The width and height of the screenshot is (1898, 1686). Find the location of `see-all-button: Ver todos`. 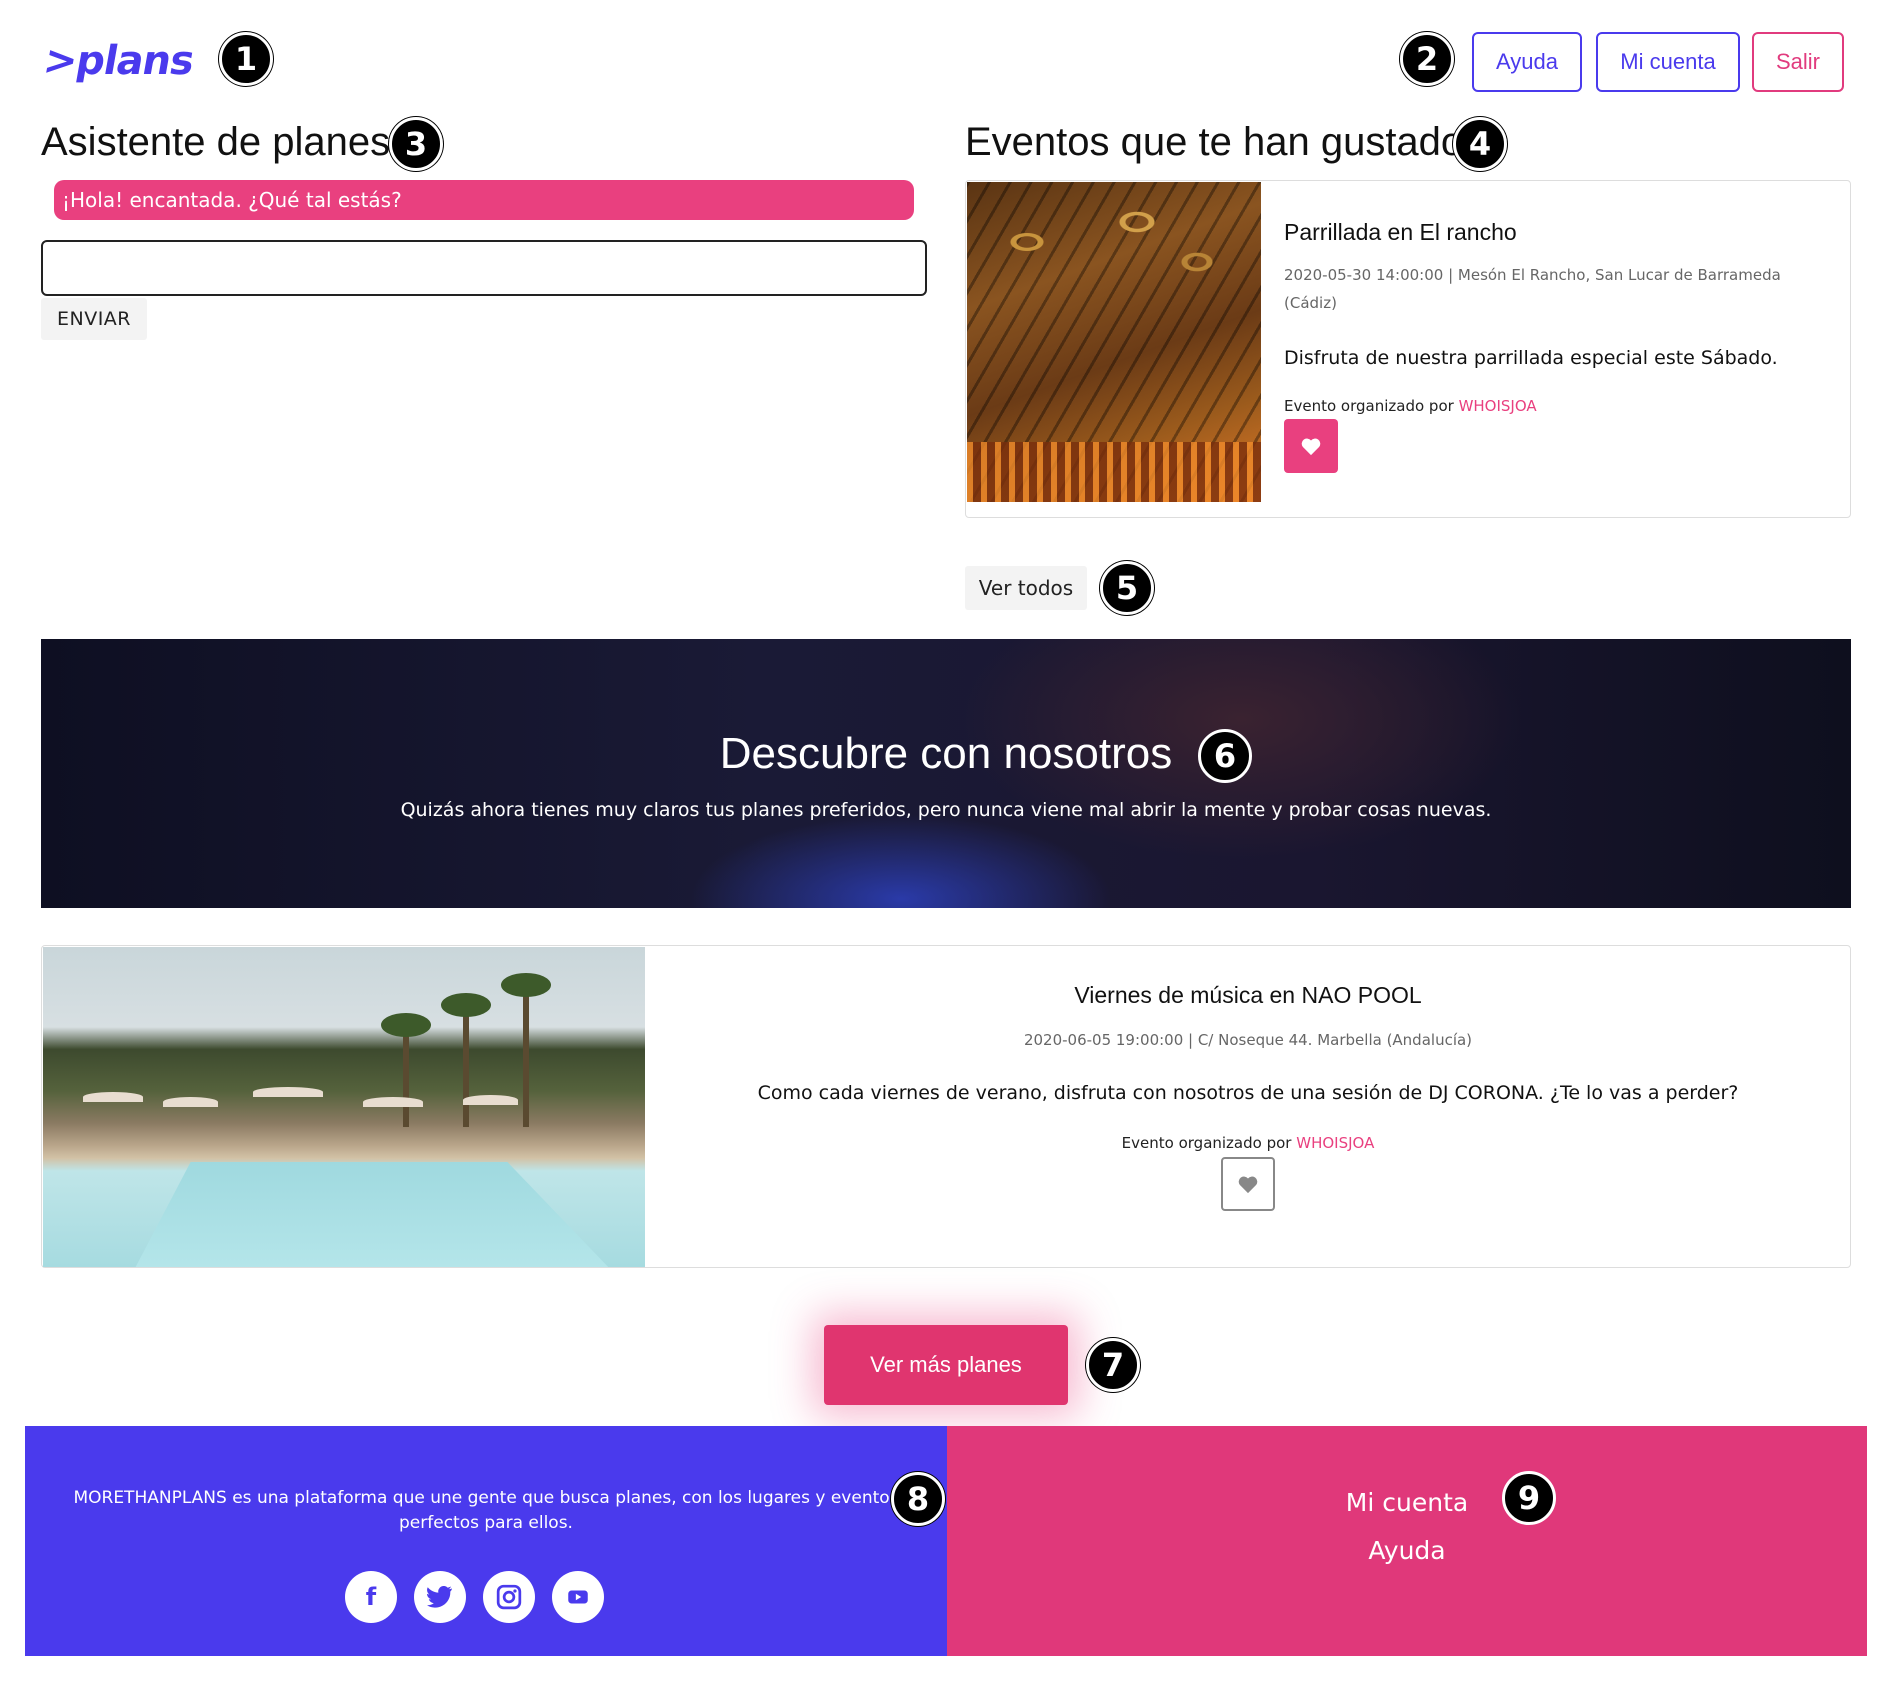

see-all-button: Ver todos is located at coordinates (1026, 588).